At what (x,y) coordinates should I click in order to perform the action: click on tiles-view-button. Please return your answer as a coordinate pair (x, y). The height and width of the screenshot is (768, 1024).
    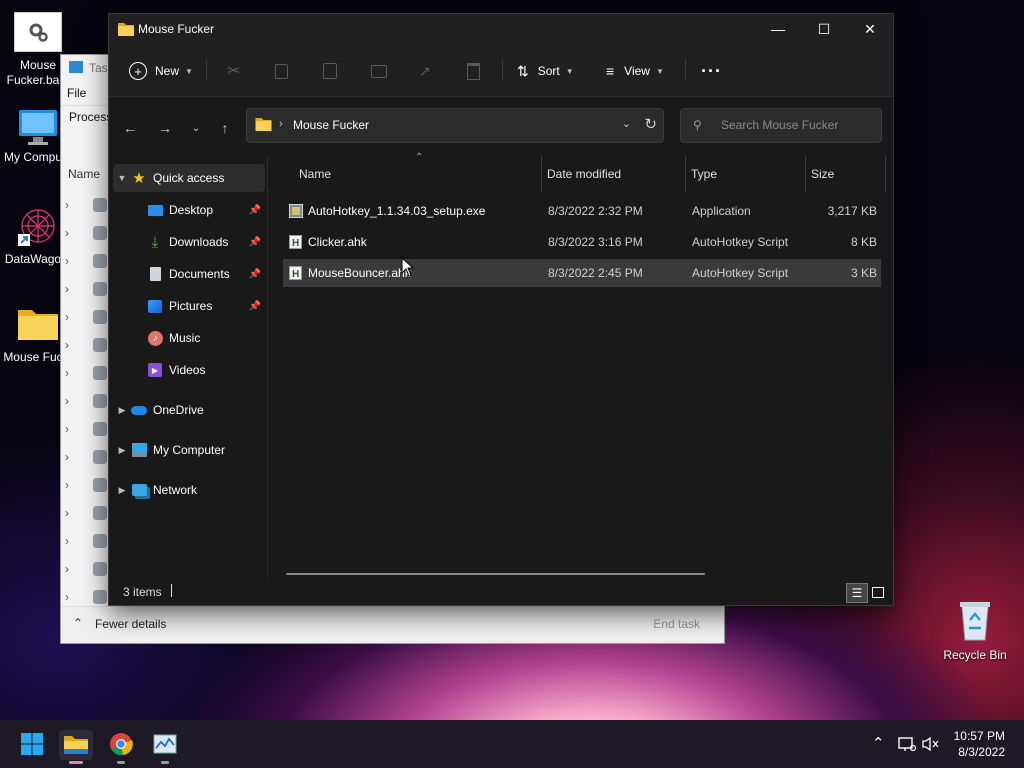
    Looking at the image, I should click on (878, 592).